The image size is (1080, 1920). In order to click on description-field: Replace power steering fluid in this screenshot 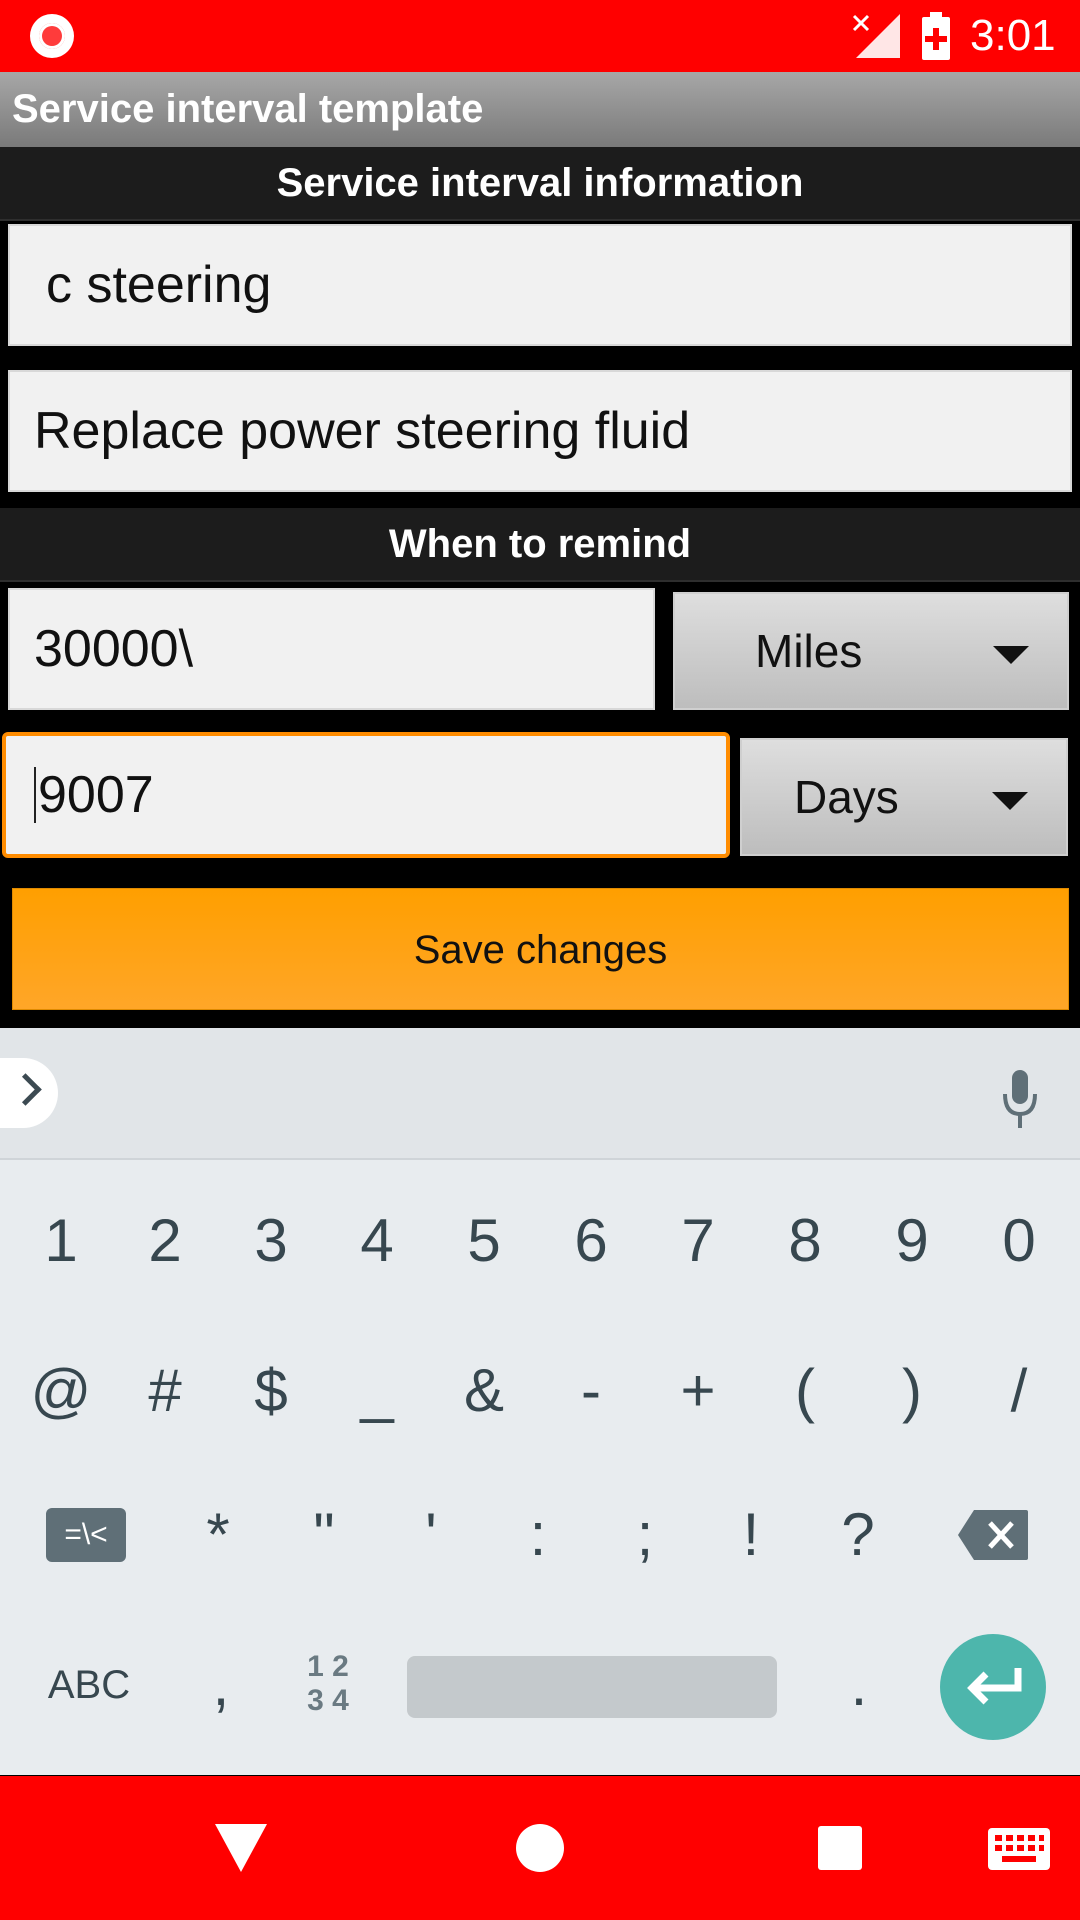, I will do `click(540, 431)`.